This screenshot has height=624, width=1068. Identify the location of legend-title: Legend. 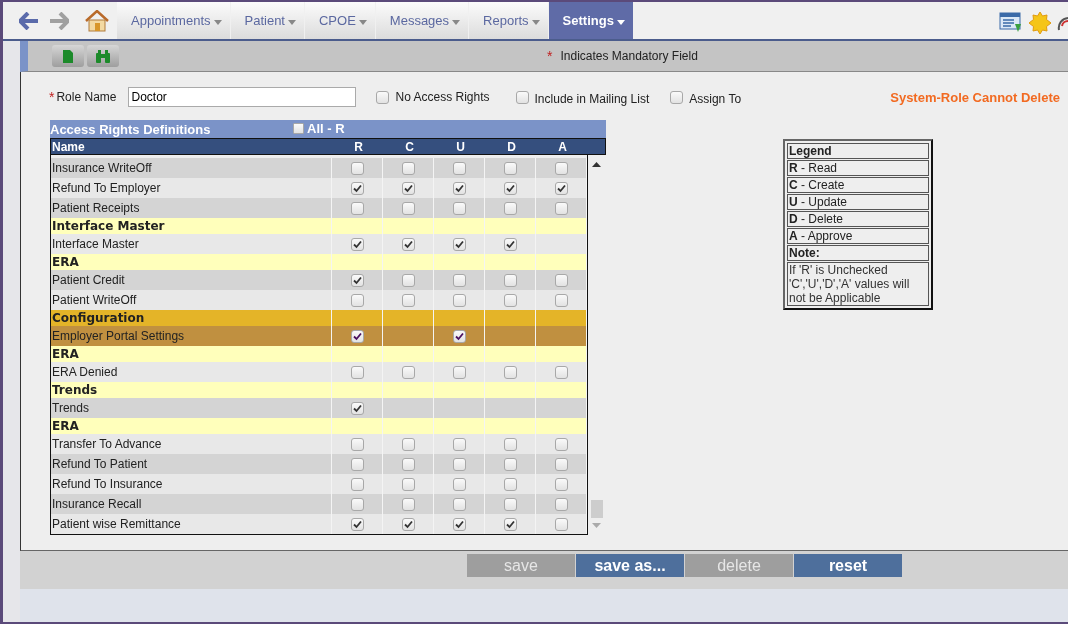
(858, 151).